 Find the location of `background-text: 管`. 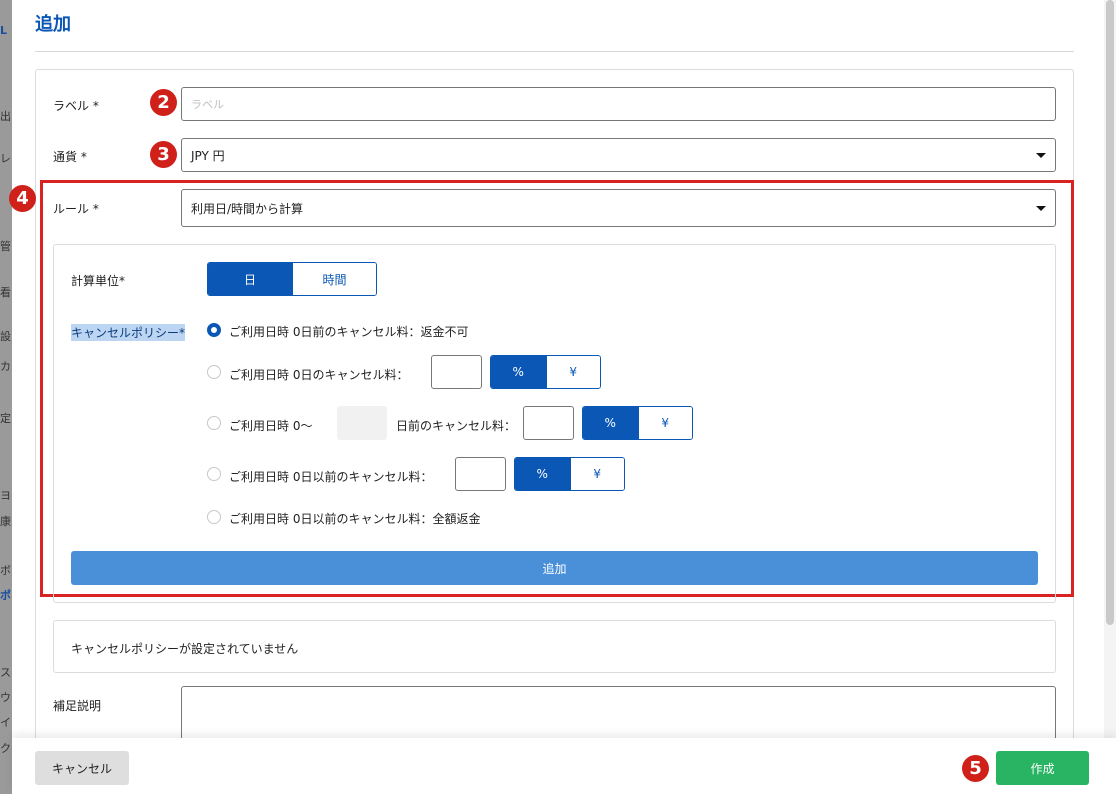

background-text: 管 is located at coordinates (5, 246).